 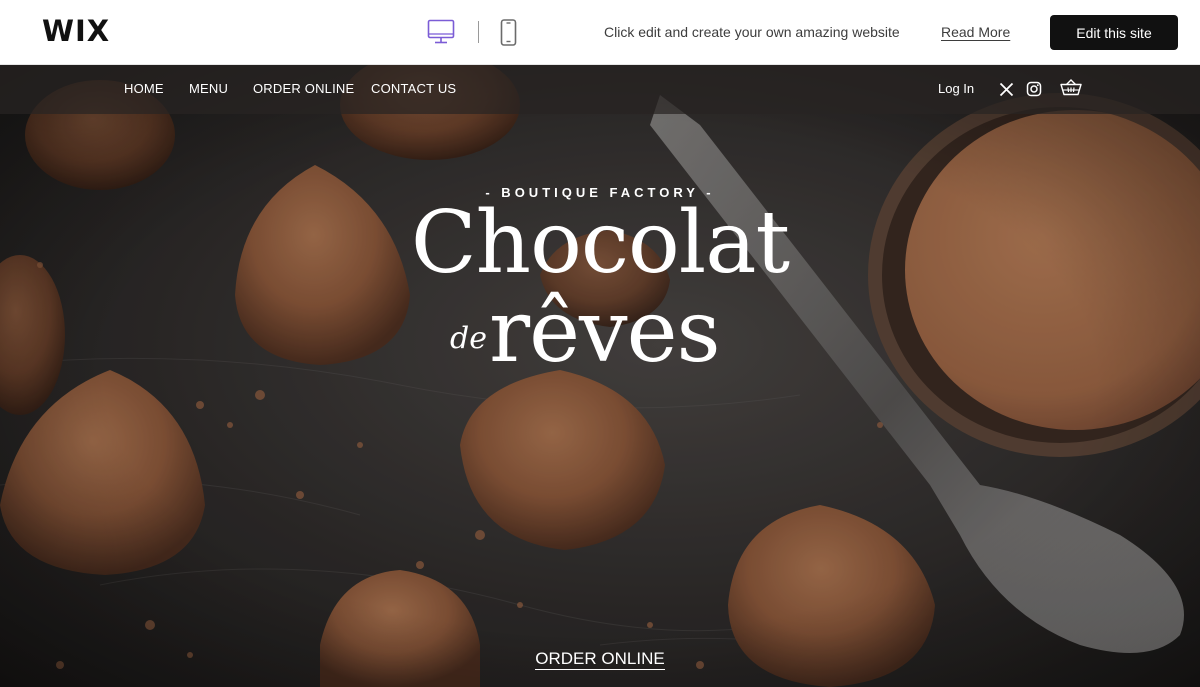 What do you see at coordinates (1114, 32) in the screenshot?
I see `edit-site-button: Edit this site` at bounding box center [1114, 32].